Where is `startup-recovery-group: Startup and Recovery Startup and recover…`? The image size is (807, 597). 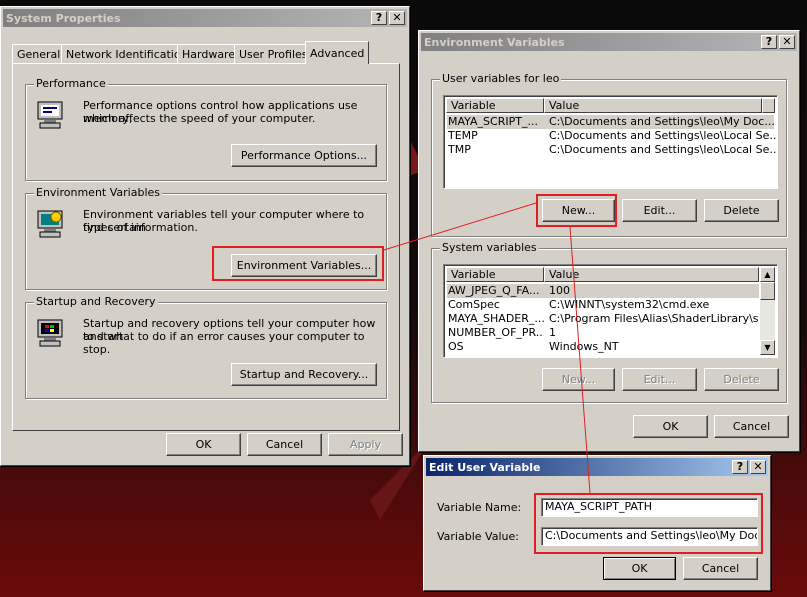 startup-recovery-group: Startup and Recovery Startup and recover… is located at coordinates (206, 347).